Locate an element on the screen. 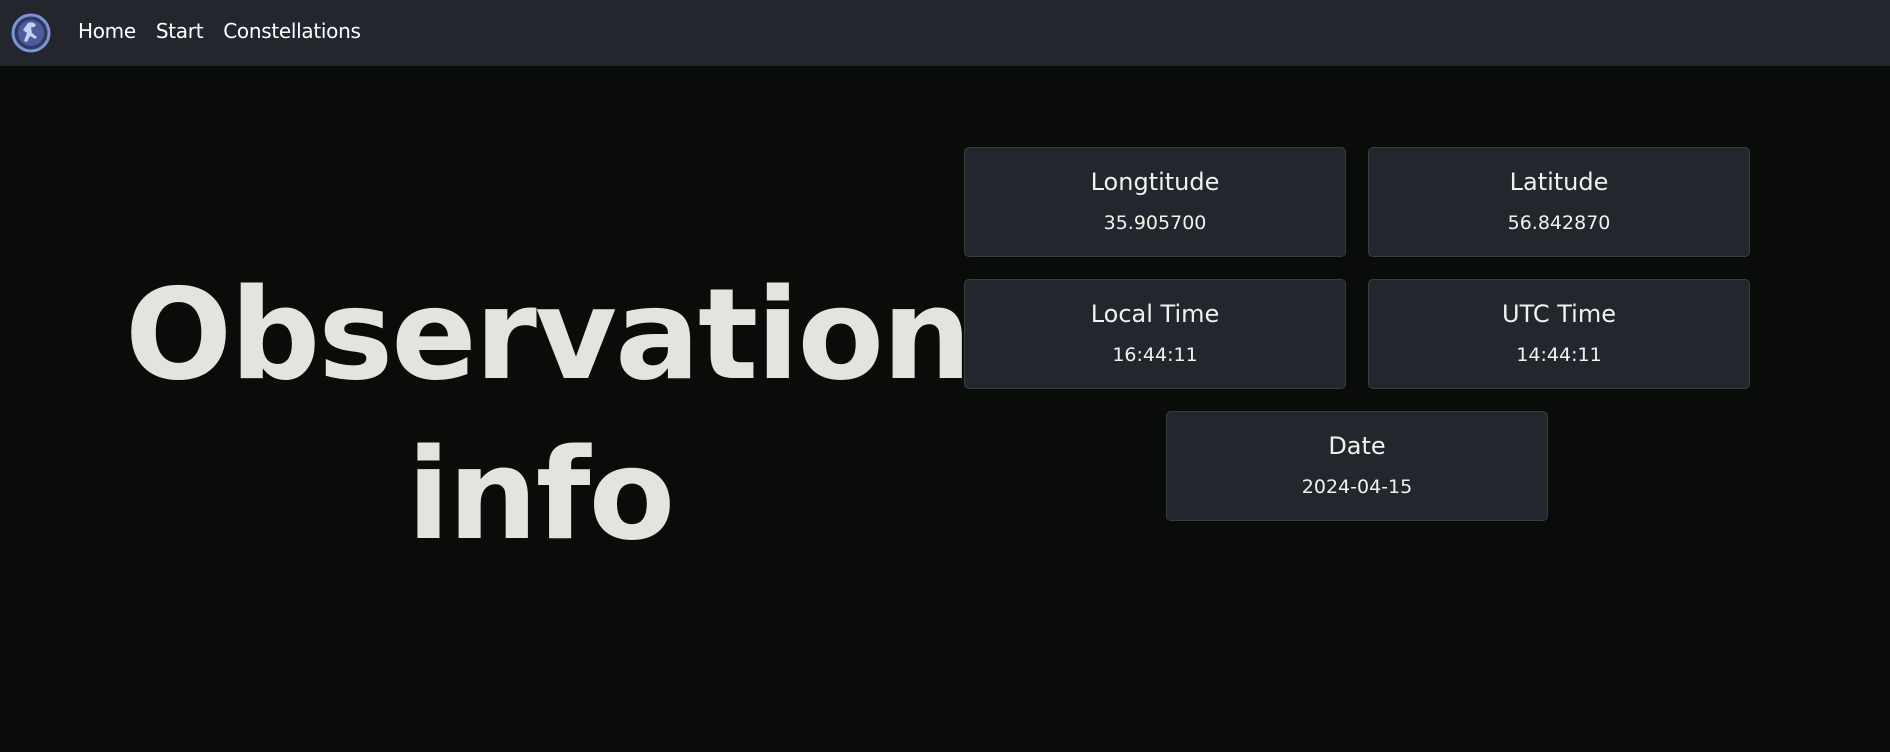 The width and height of the screenshot is (1890, 752). longitude-value: 35.905700 is located at coordinates (1155, 223).